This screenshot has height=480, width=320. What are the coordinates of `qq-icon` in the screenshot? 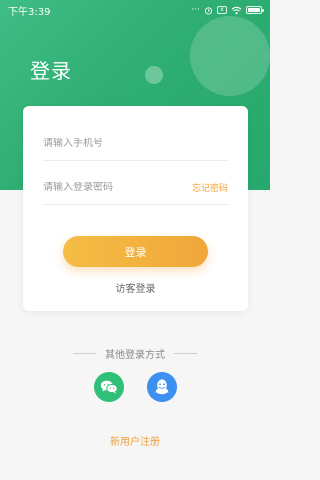 It's located at (162, 387).